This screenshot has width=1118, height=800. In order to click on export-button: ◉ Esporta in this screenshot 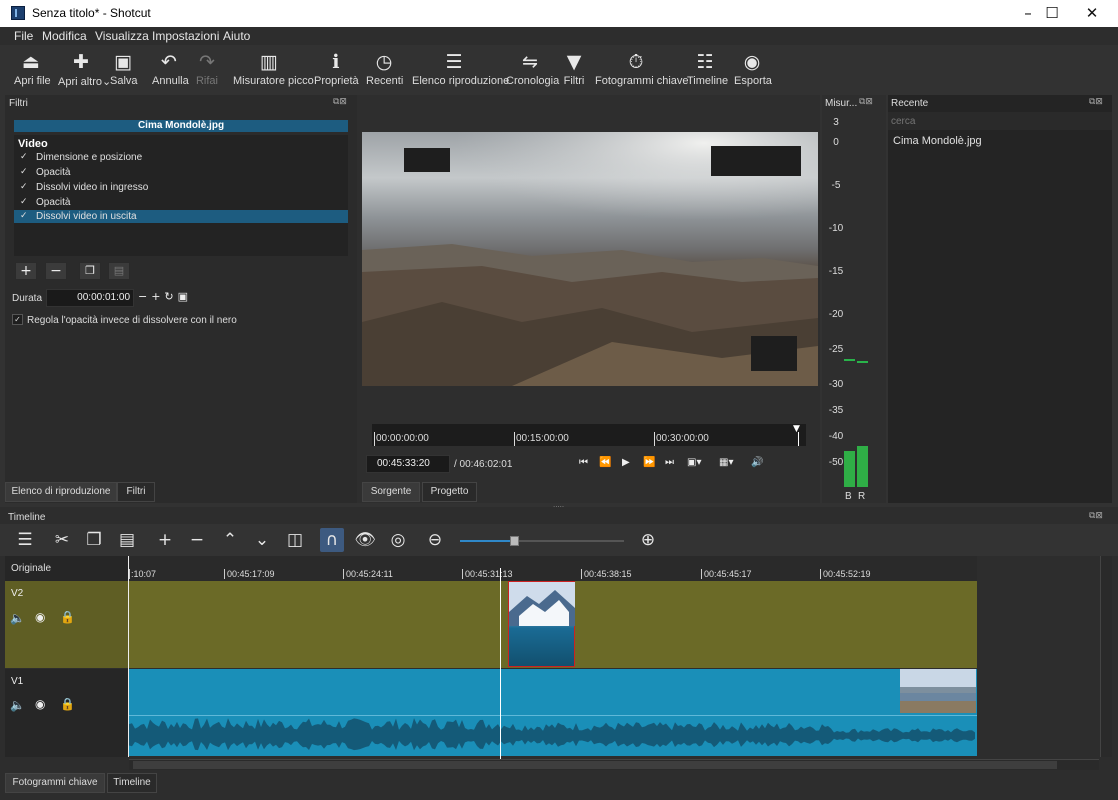, I will do `click(753, 68)`.